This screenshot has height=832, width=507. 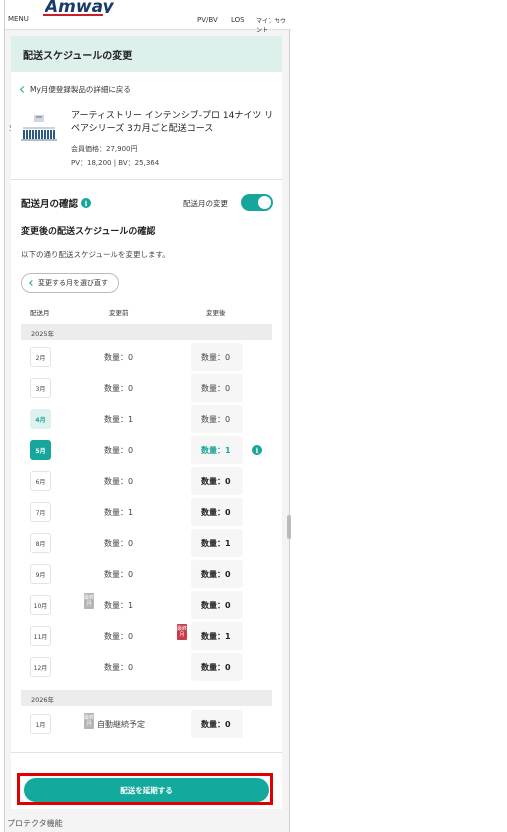 What do you see at coordinates (40, 388) in the screenshot?
I see `month-cell: 3月` at bounding box center [40, 388].